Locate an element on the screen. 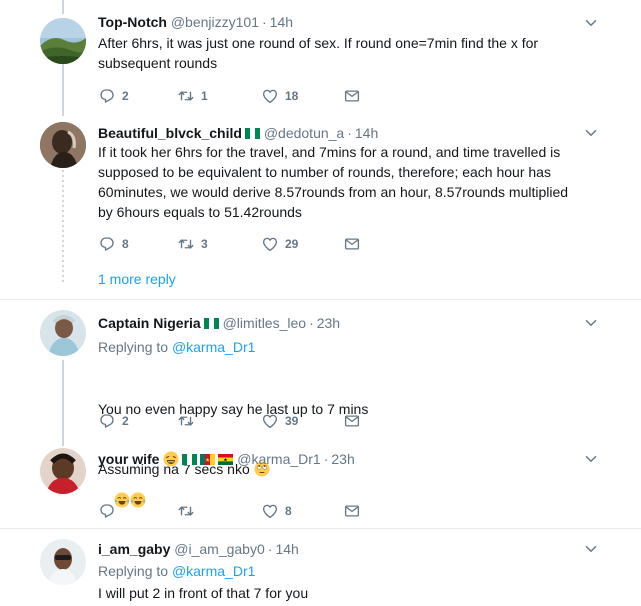  display-name: Captain Nigeria is located at coordinates (149, 323).